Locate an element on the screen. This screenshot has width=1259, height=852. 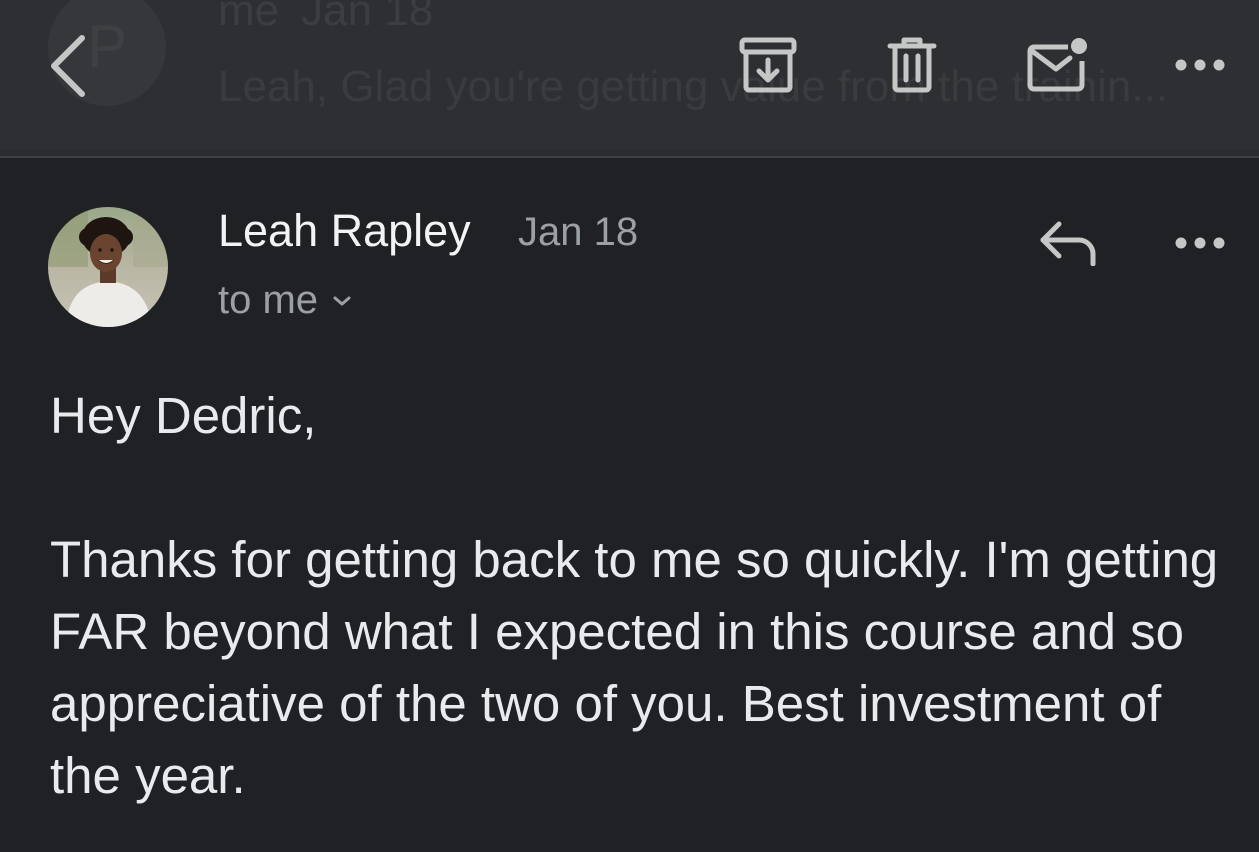
archive-button is located at coordinates (768, 65).